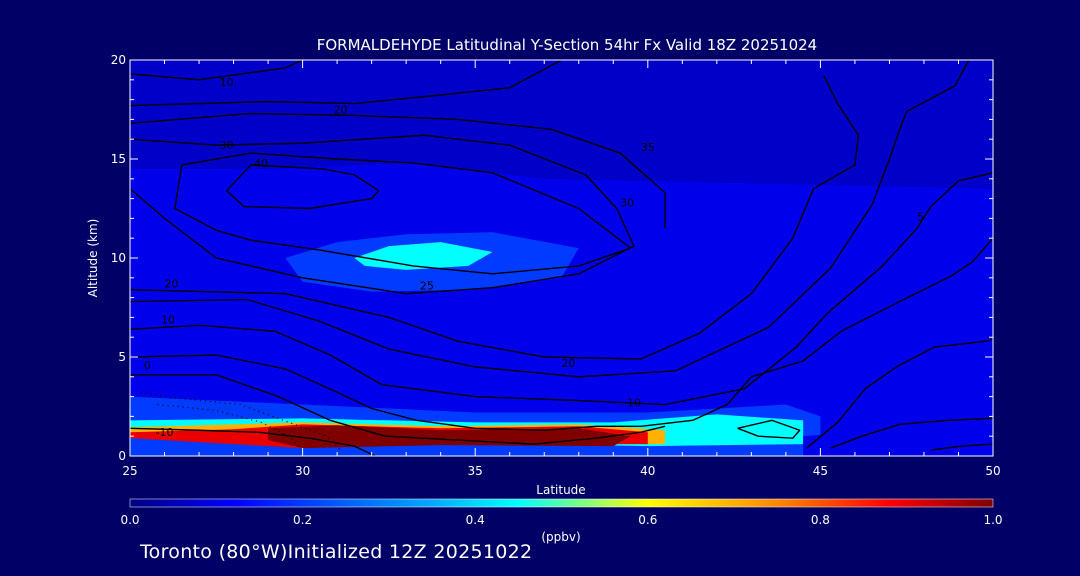 This screenshot has height=576, width=1080. Describe the element at coordinates (561, 503) in the screenshot. I see `colorbar` at that location.